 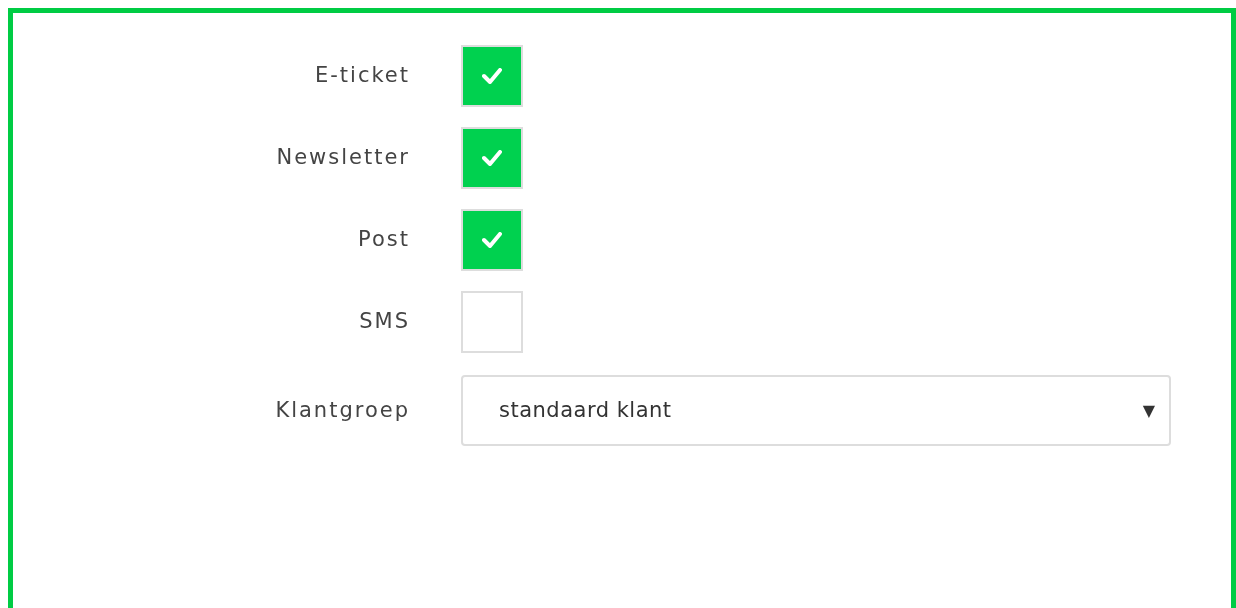 I want to click on field-label: SMS, so click(x=384, y=322).